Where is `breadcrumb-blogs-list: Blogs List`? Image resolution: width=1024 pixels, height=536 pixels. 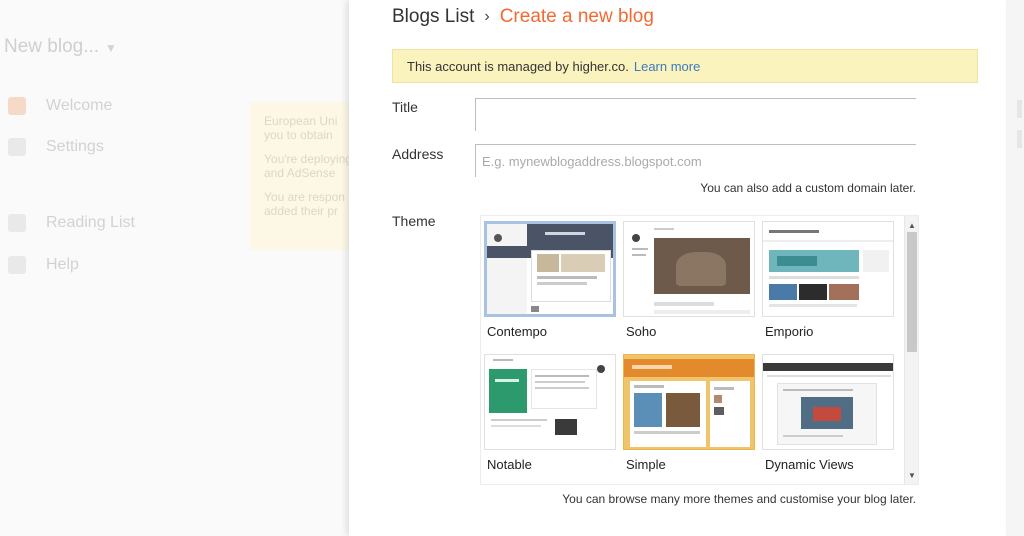 breadcrumb-blogs-list: Blogs List is located at coordinates (433, 17).